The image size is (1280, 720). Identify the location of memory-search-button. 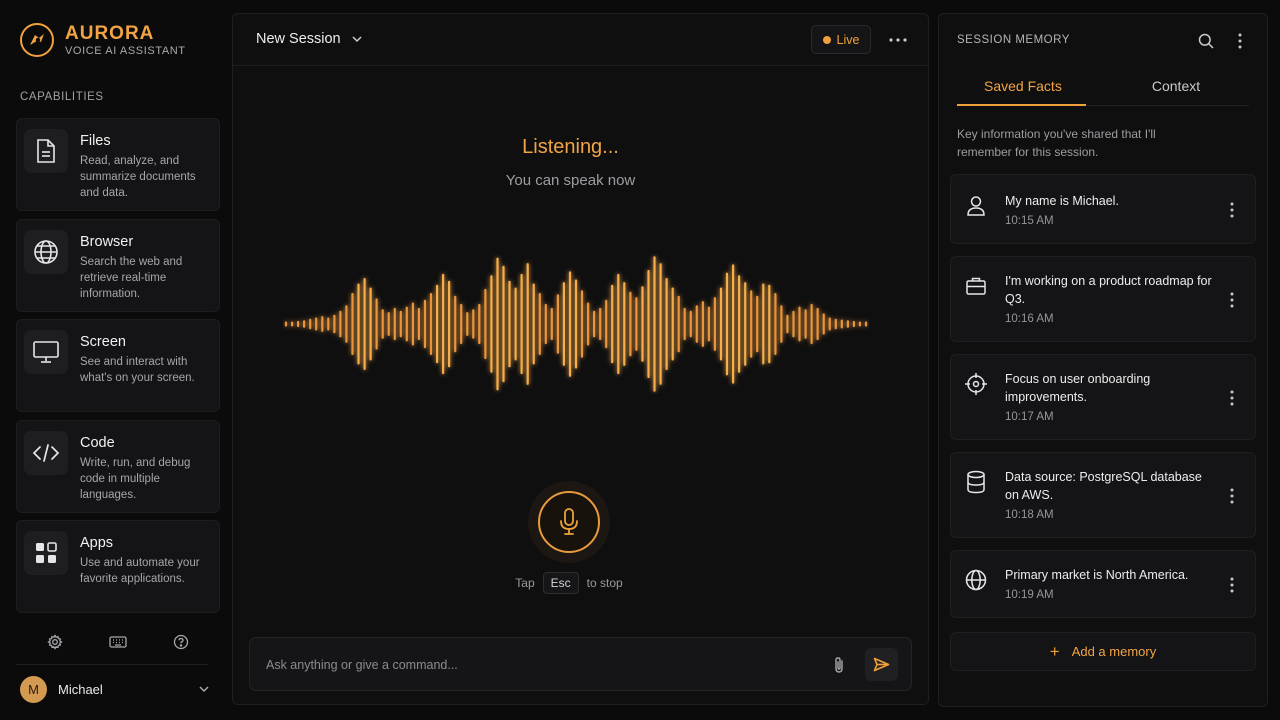
(1206, 41).